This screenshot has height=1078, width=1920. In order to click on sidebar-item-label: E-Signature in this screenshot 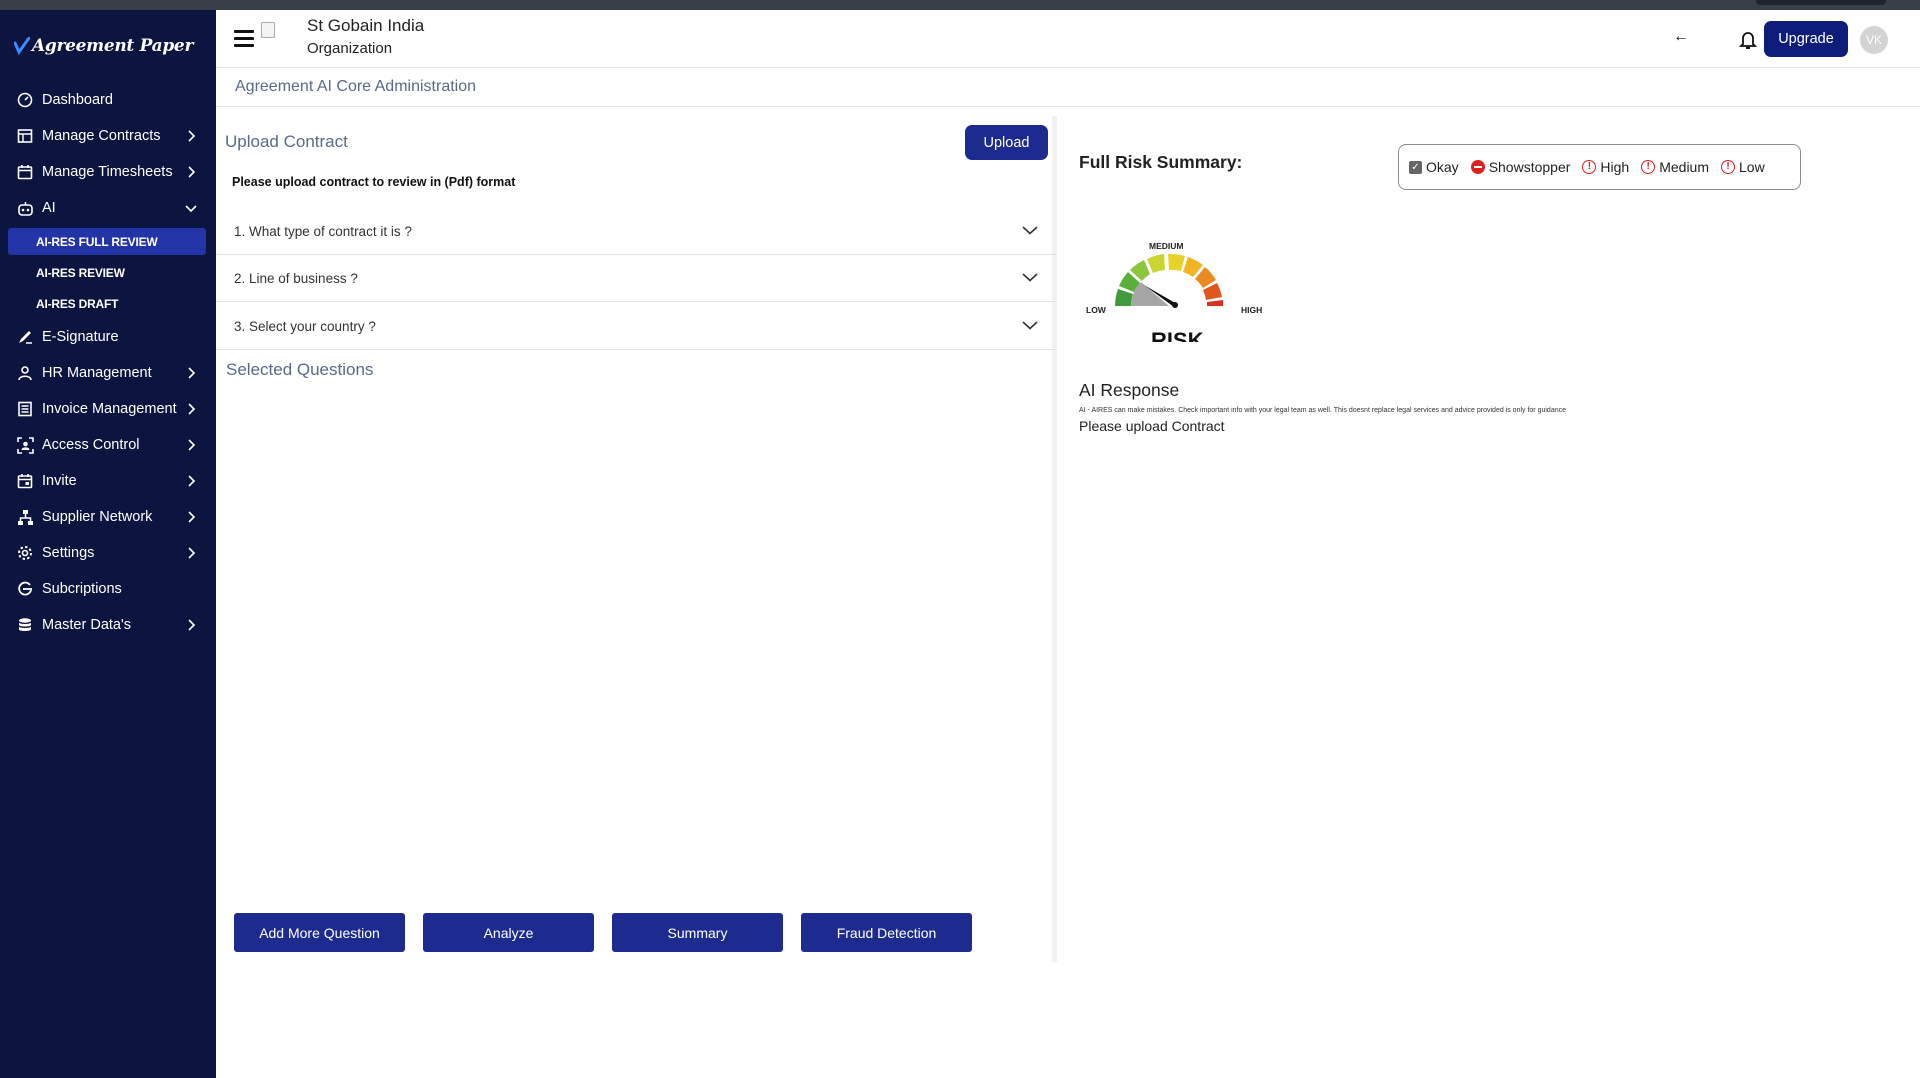, I will do `click(80, 337)`.